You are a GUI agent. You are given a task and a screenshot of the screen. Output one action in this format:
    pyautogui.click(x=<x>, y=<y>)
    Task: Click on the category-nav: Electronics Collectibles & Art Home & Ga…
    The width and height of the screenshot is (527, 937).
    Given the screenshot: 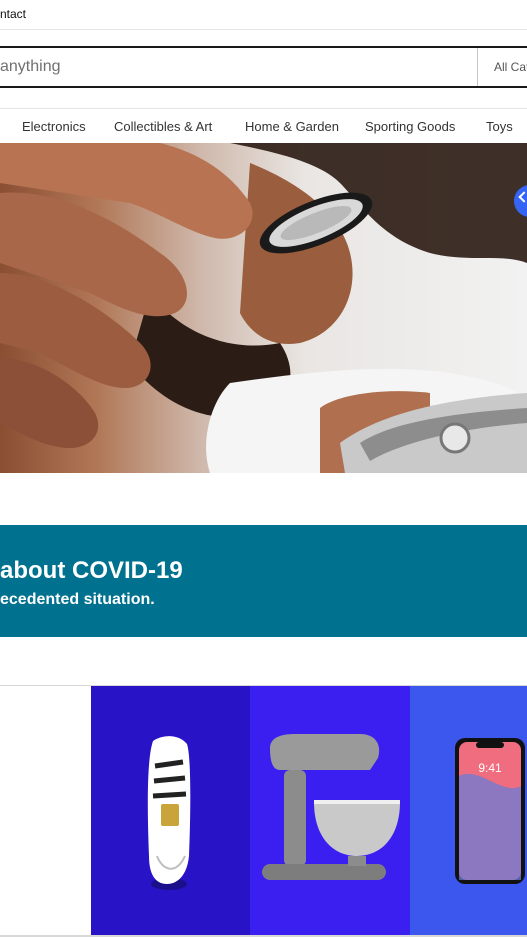 What is the action you would take?
    pyautogui.click(x=263, y=125)
    